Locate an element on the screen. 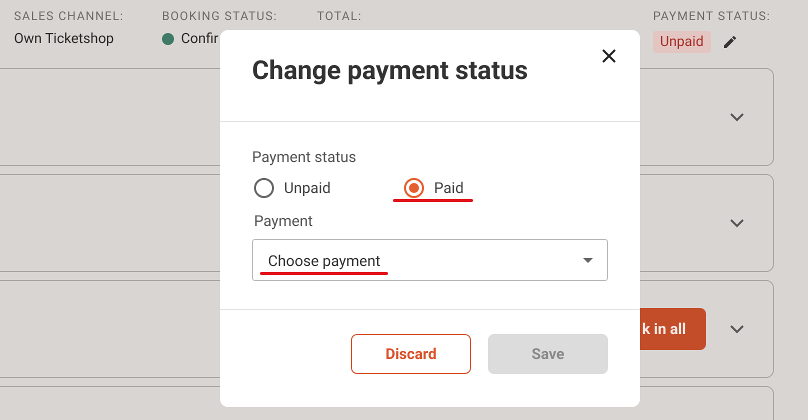  field-label: PAYMENT STATUS: is located at coordinates (712, 16).